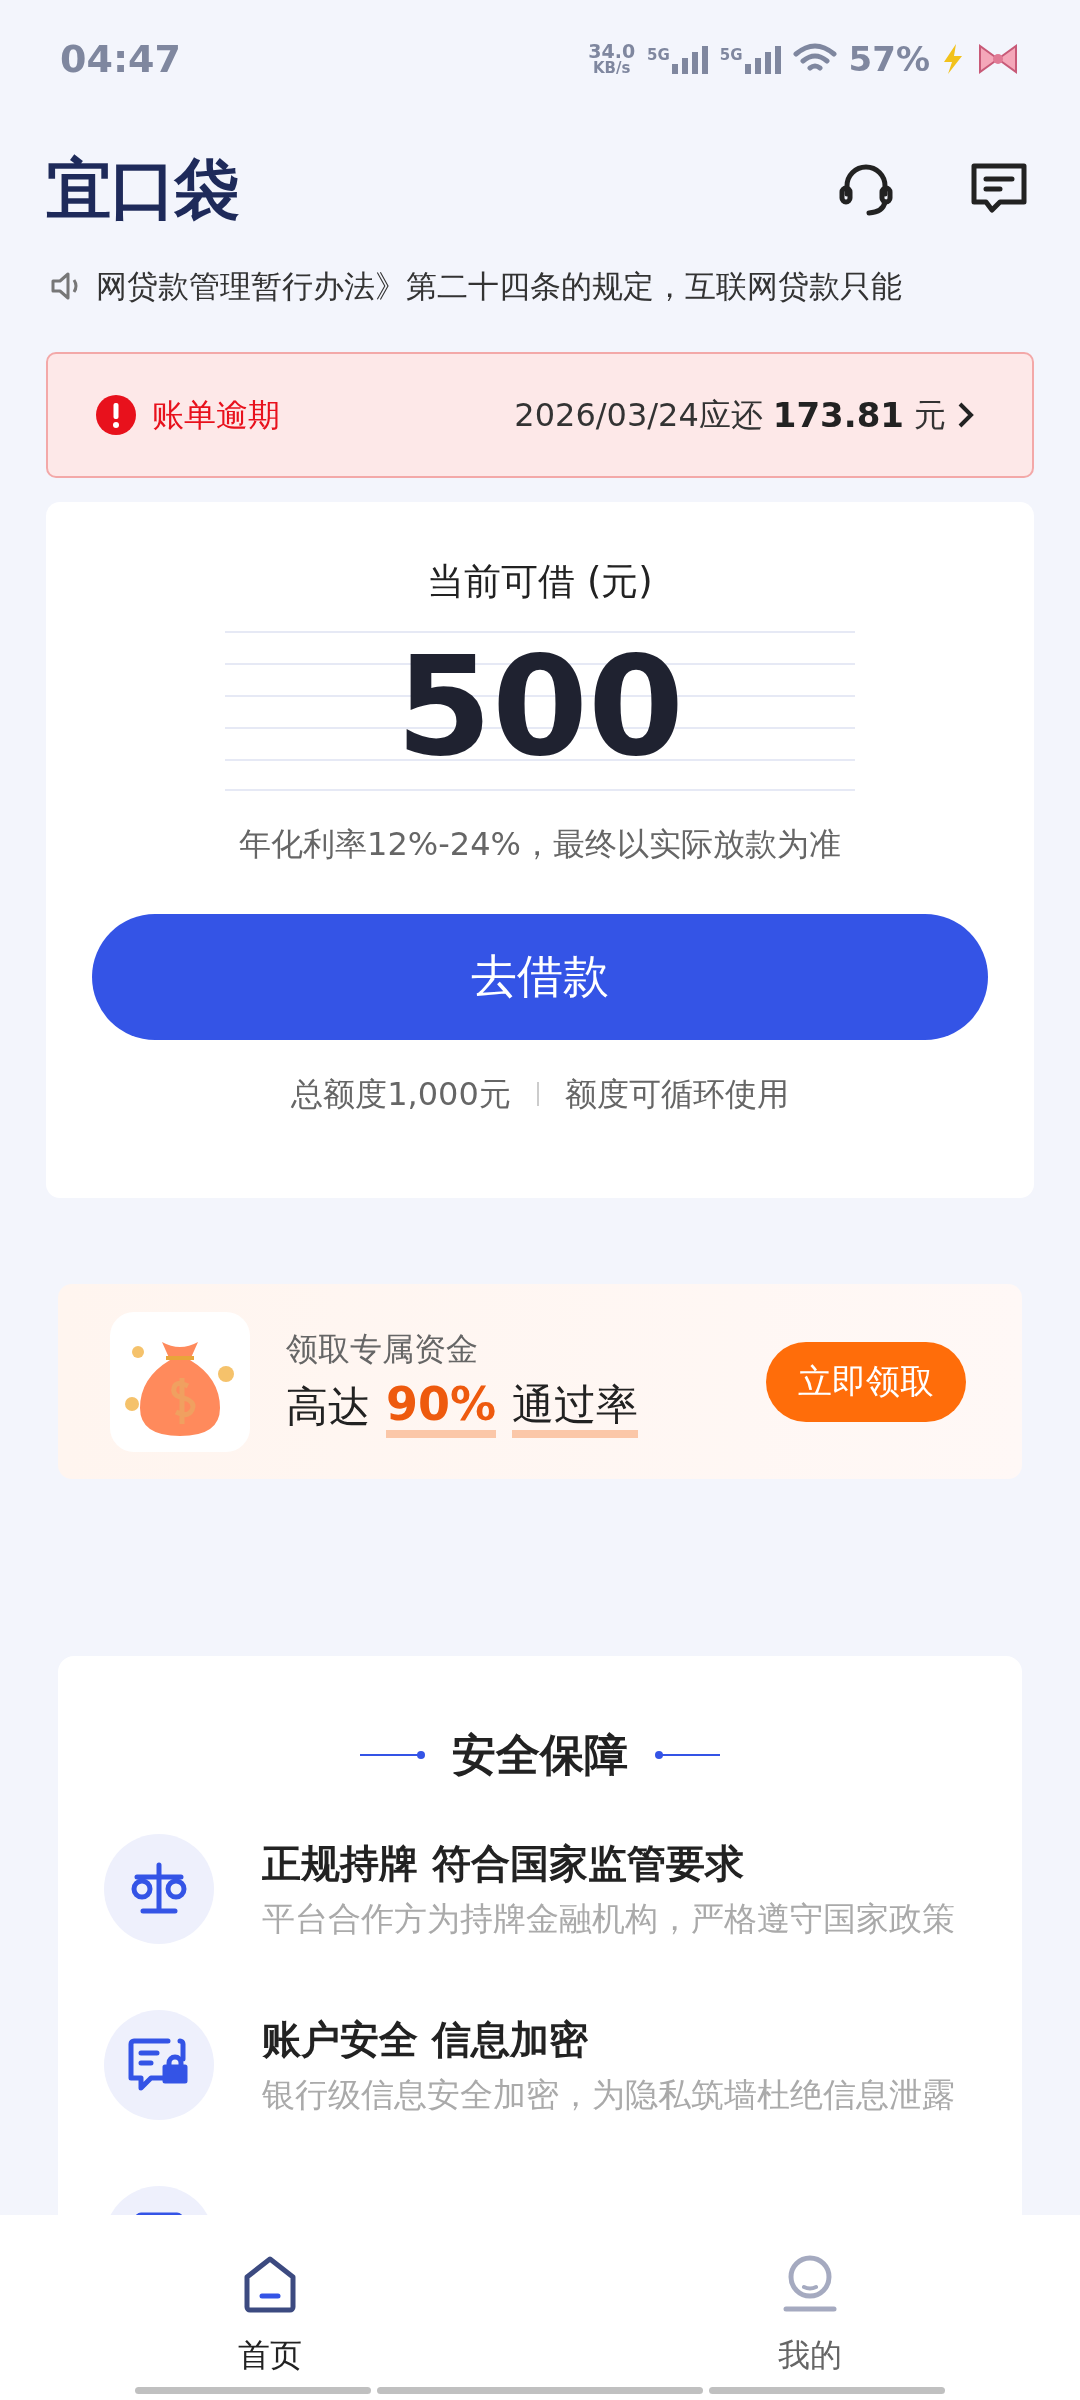 The width and height of the screenshot is (1080, 2400). I want to click on chevron-right-icon, so click(966, 415).